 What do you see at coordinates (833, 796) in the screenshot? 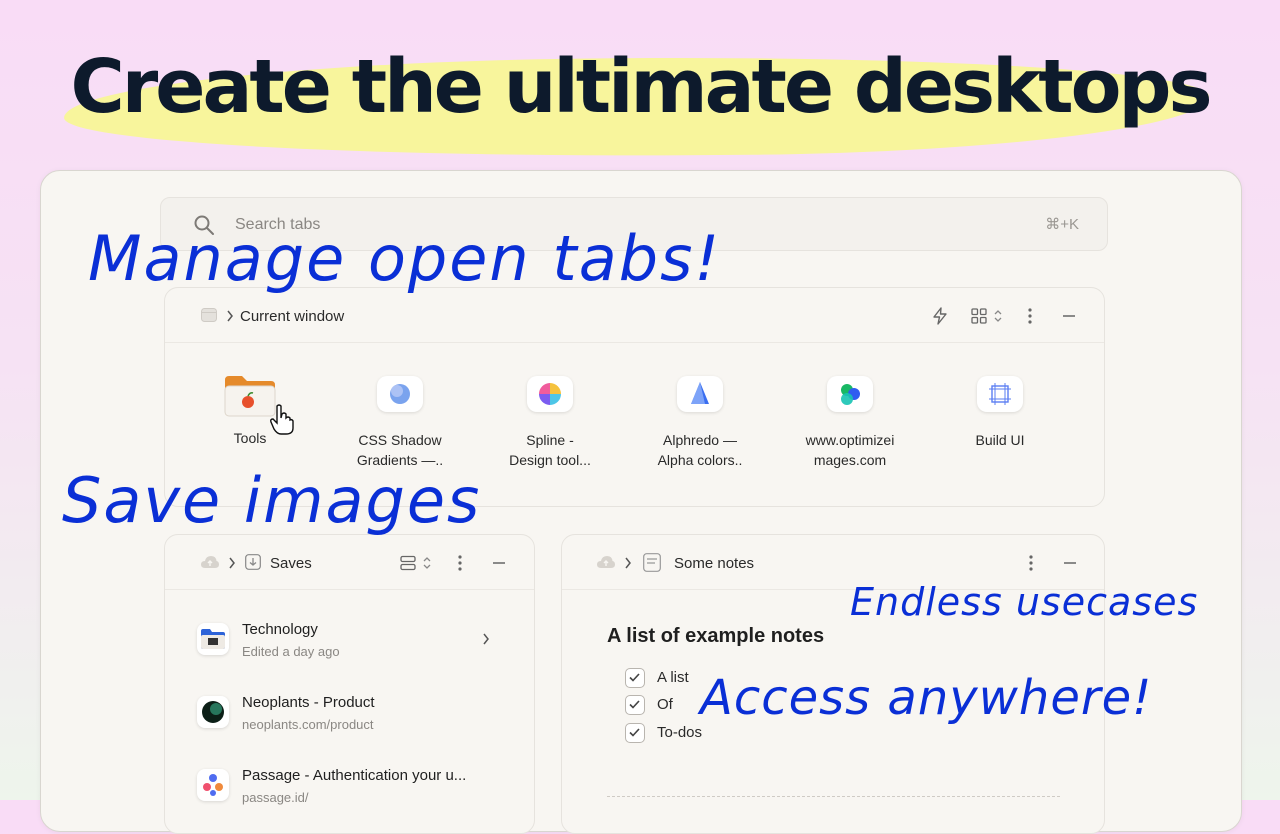
I see `divider` at bounding box center [833, 796].